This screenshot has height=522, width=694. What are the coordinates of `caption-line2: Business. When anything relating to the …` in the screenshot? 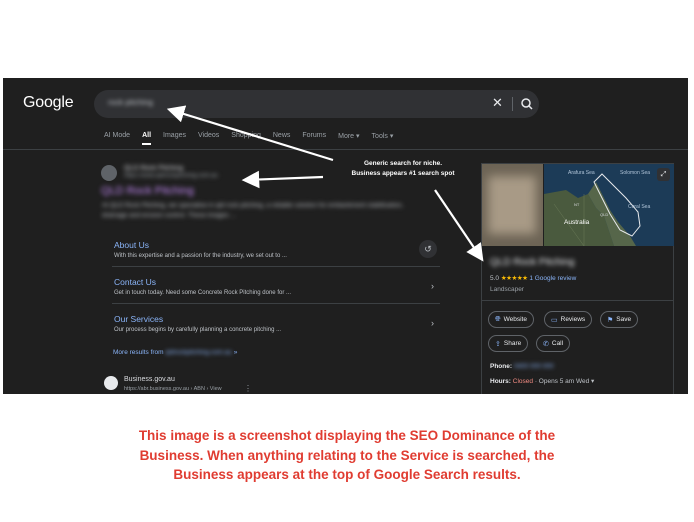 It's located at (347, 455).